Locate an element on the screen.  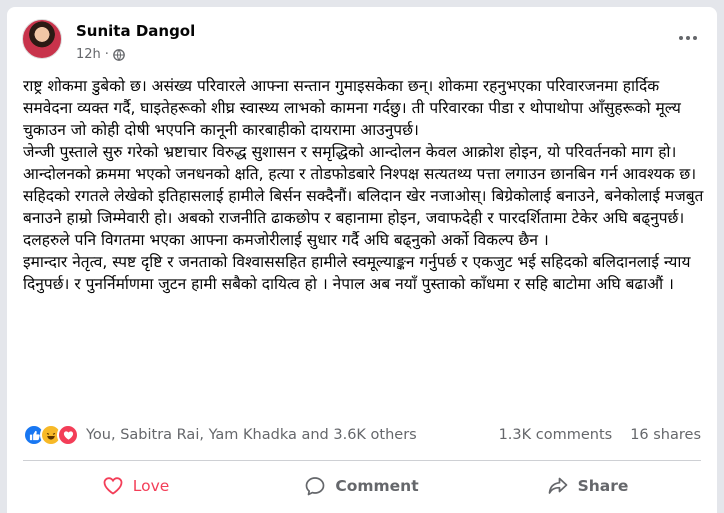
shares-count: 16 shares is located at coordinates (665, 435).